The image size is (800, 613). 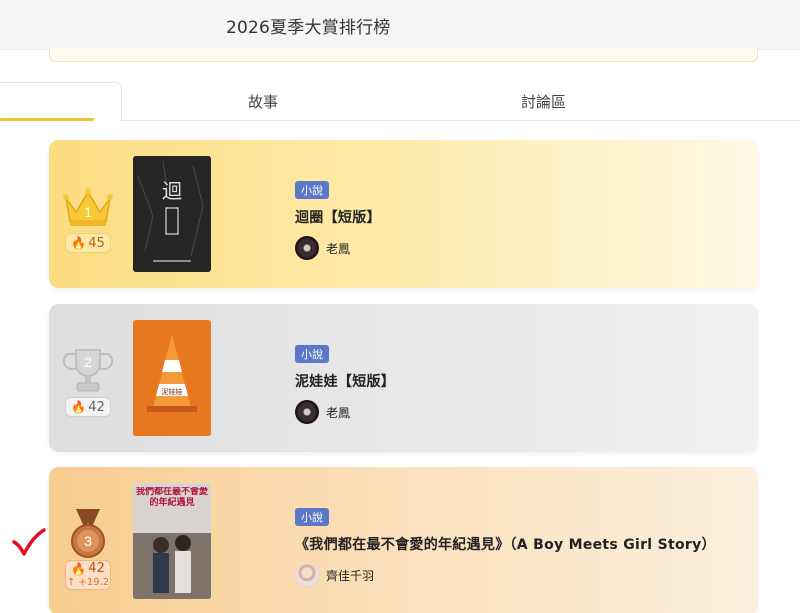 I want to click on cover-title: 迴, so click(x=172, y=191).